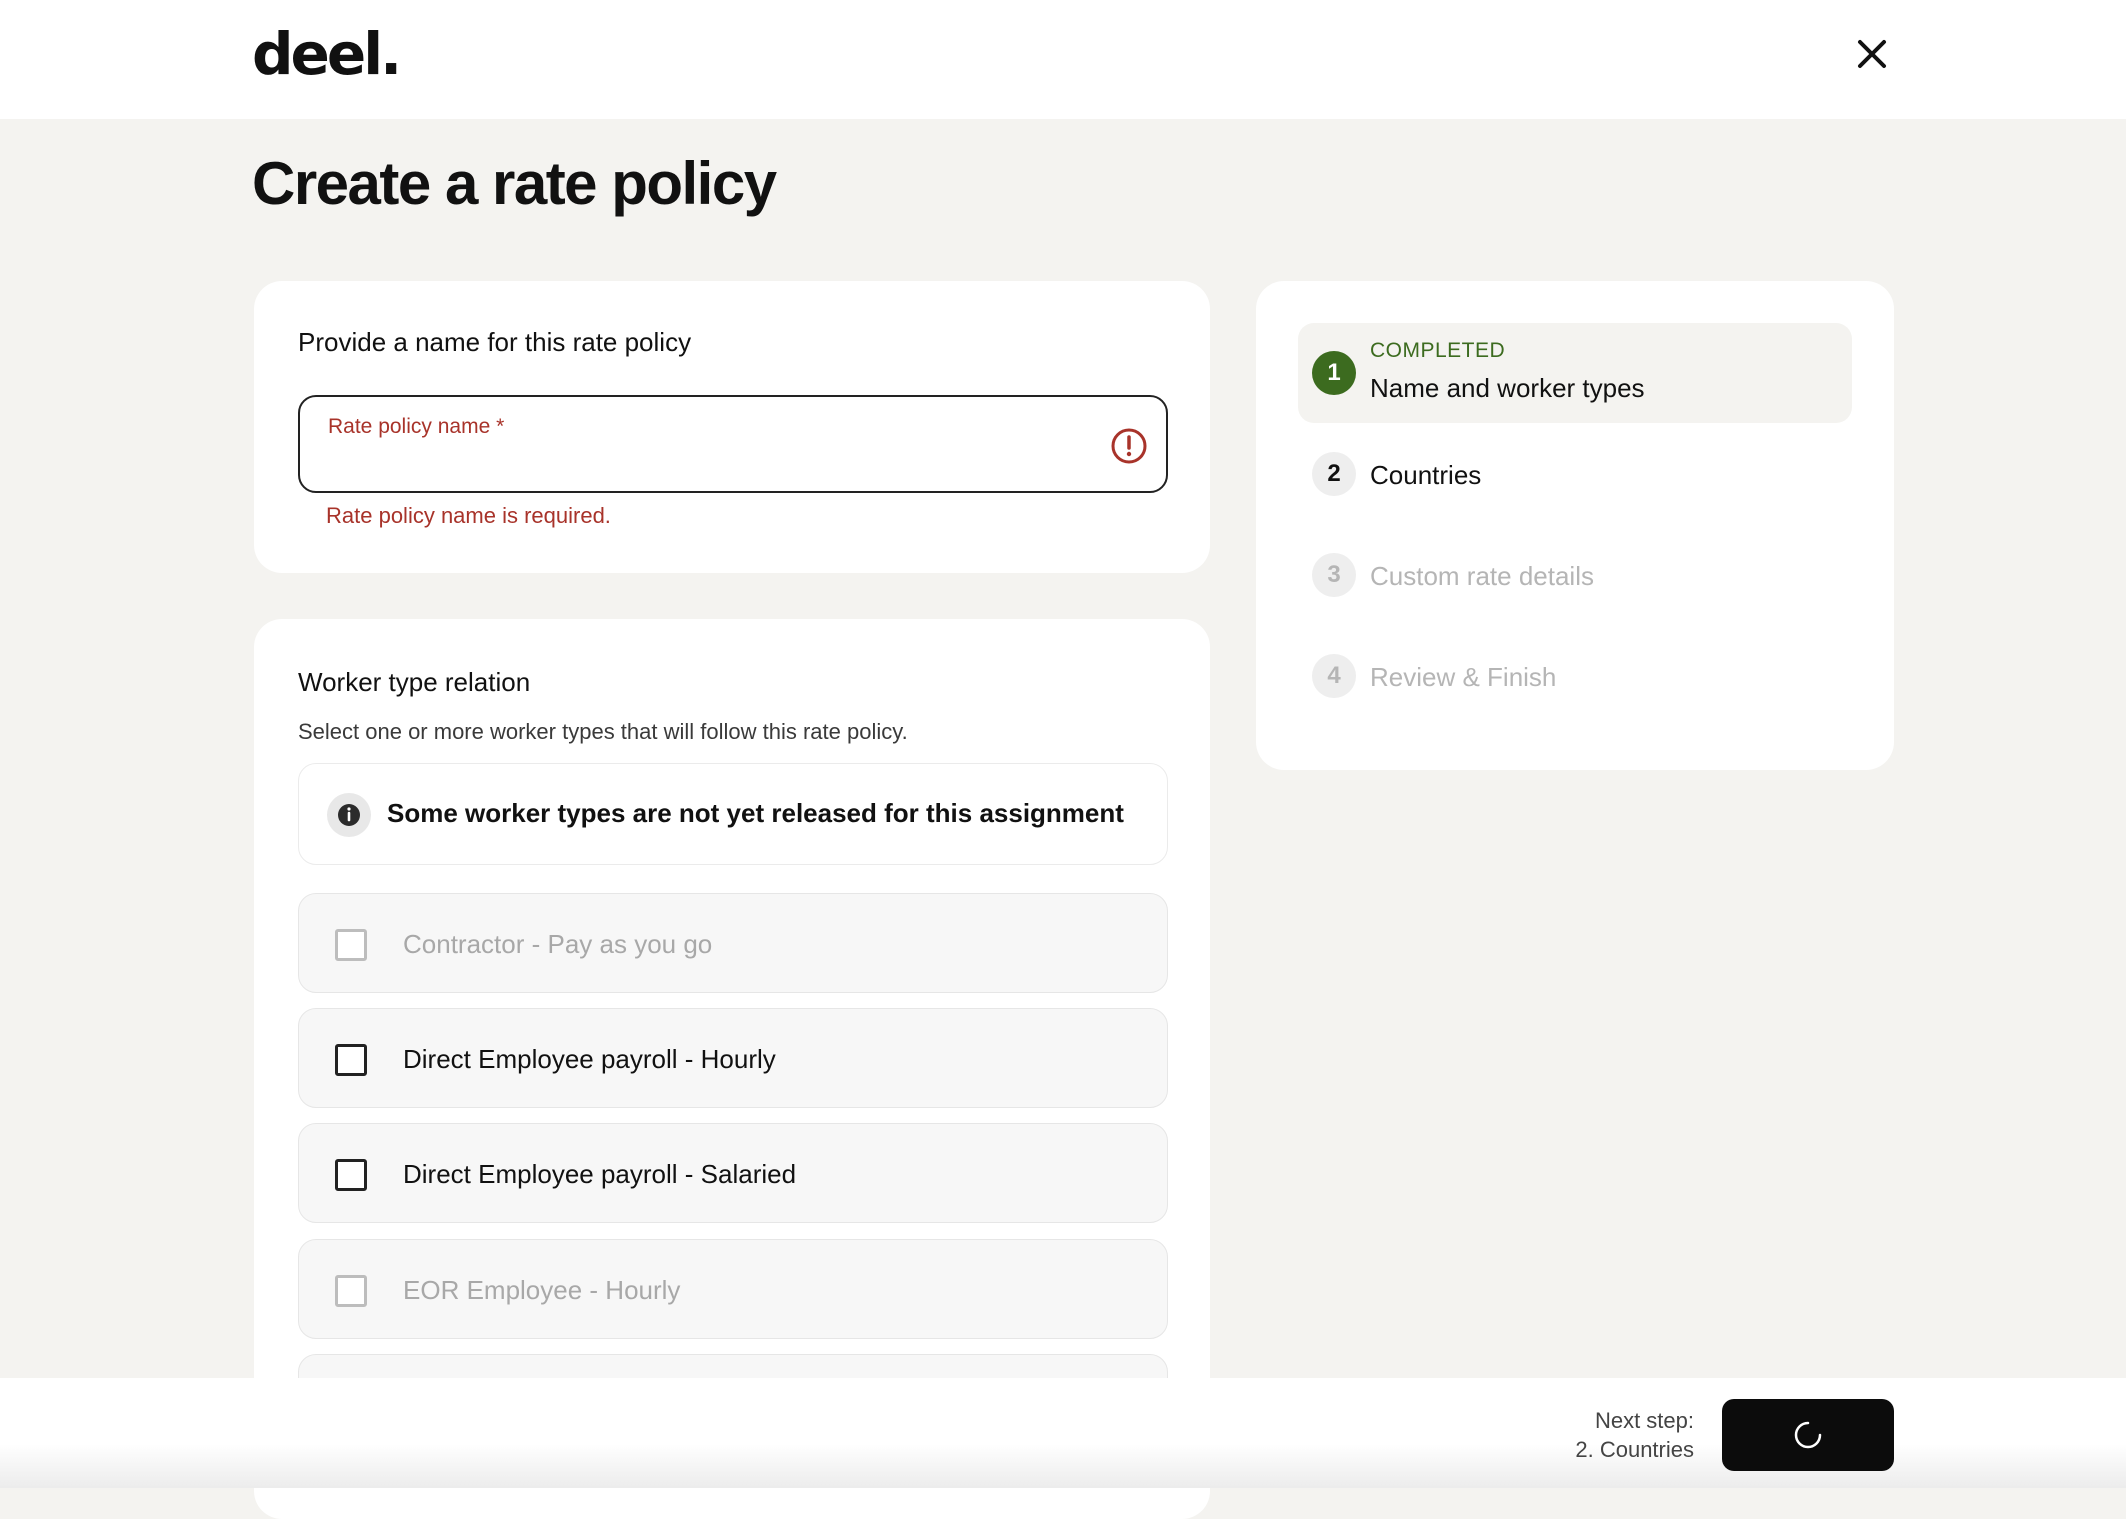  I want to click on close-button, so click(1872, 54).